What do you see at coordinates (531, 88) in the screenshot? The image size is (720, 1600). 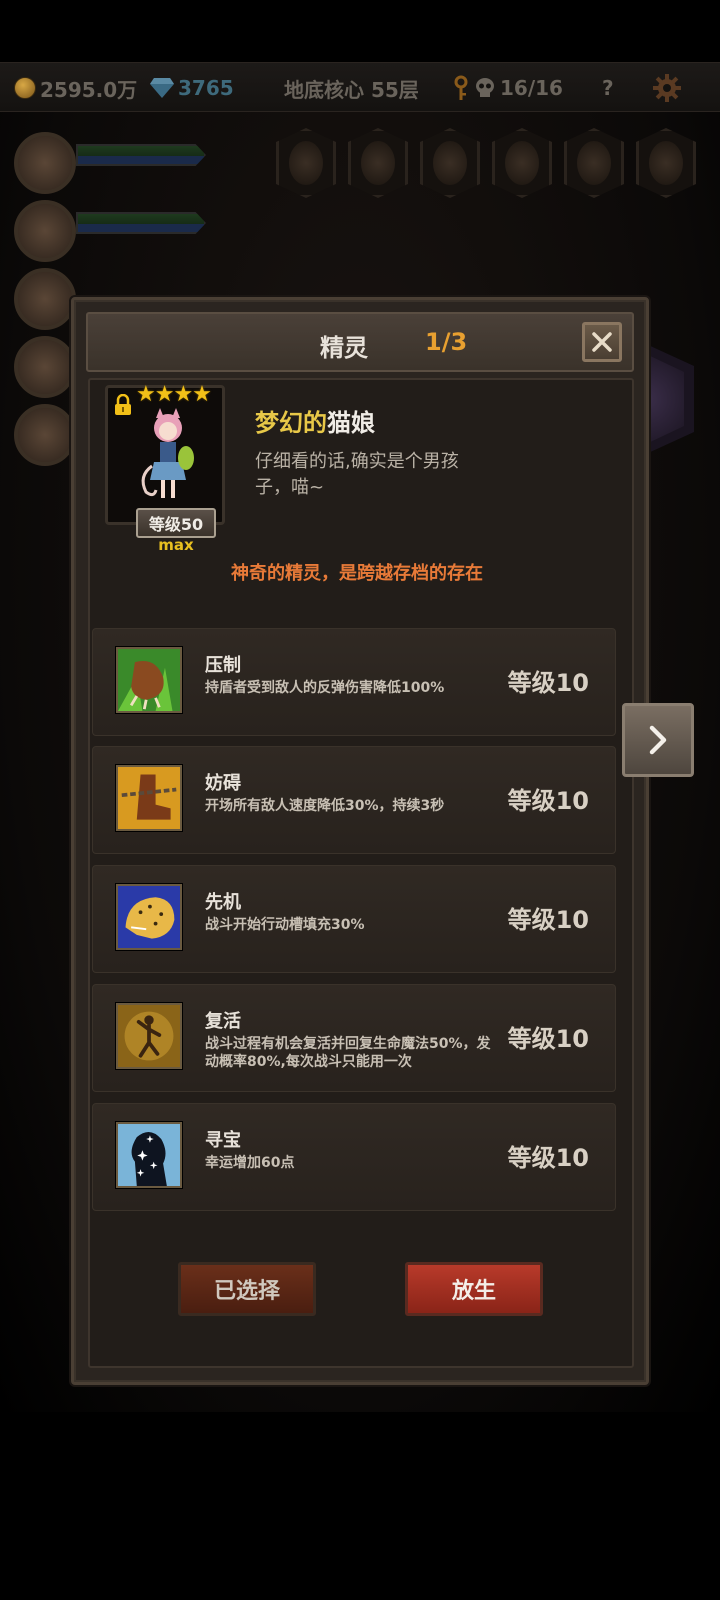 I see `dungeon-progress-value: 16/16` at bounding box center [531, 88].